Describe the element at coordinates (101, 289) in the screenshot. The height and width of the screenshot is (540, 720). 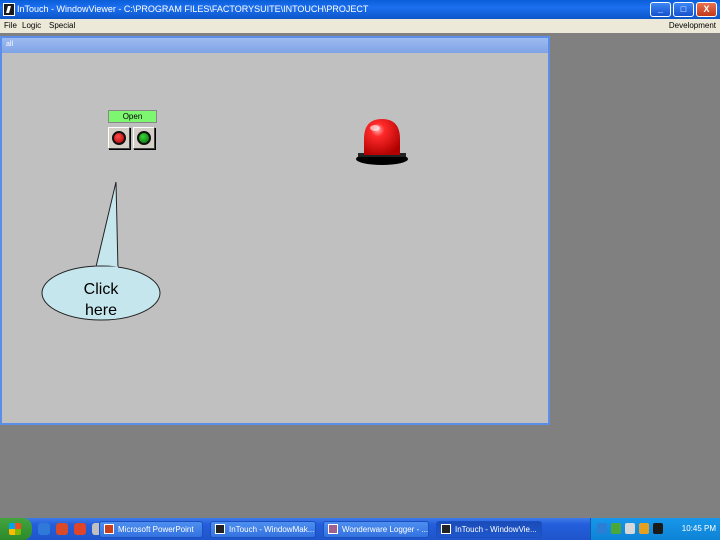
I see `callout-line-1: Click` at that location.